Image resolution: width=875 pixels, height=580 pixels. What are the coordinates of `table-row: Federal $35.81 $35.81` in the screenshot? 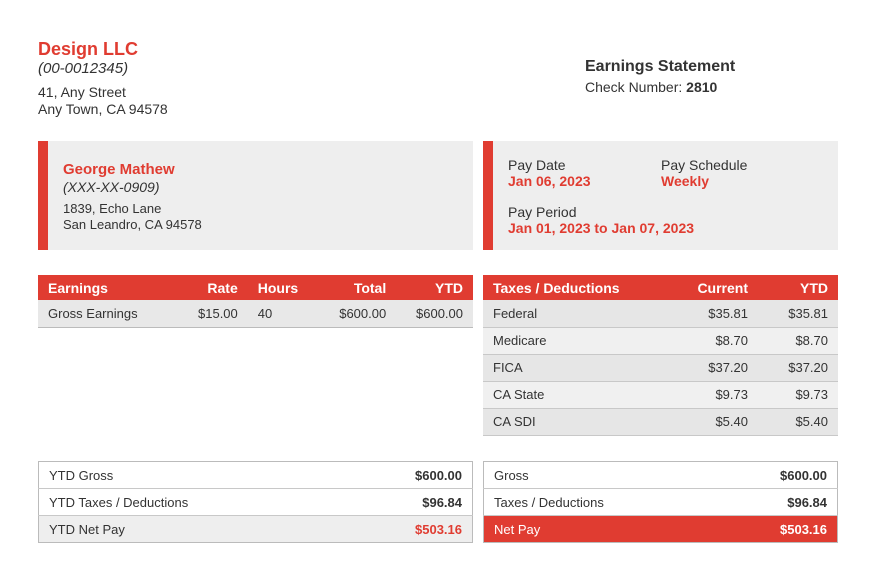 It's located at (660, 314).